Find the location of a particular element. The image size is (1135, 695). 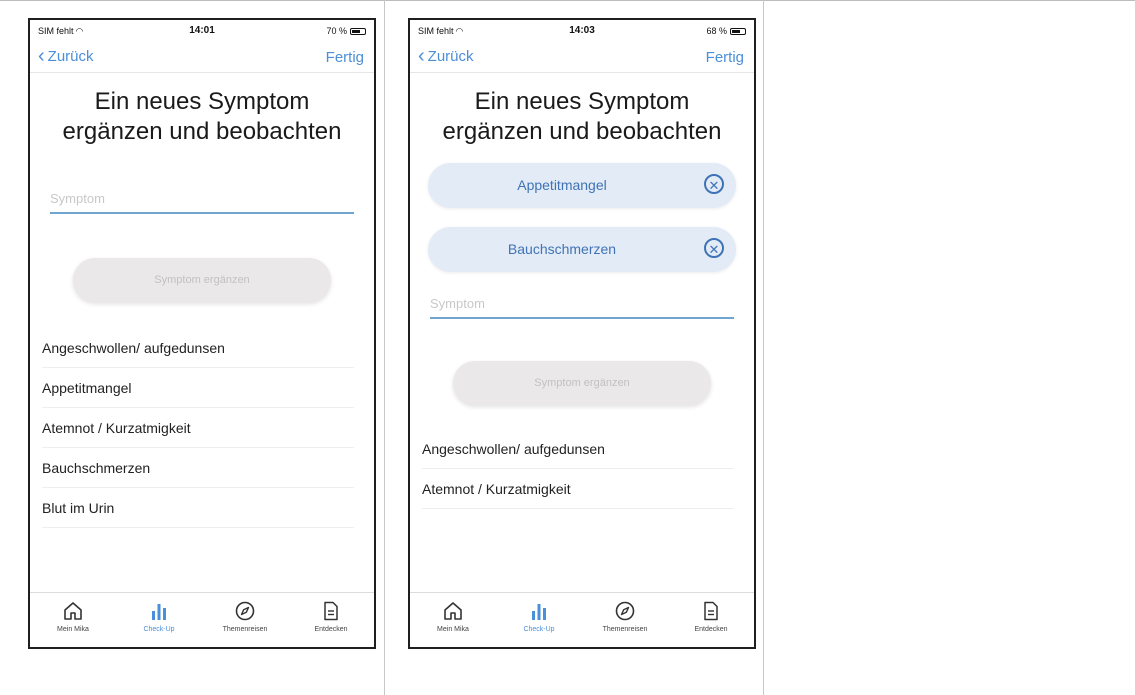

status-bar: SIM fehlt ◠ 14:03 68 % is located at coordinates (582, 31).